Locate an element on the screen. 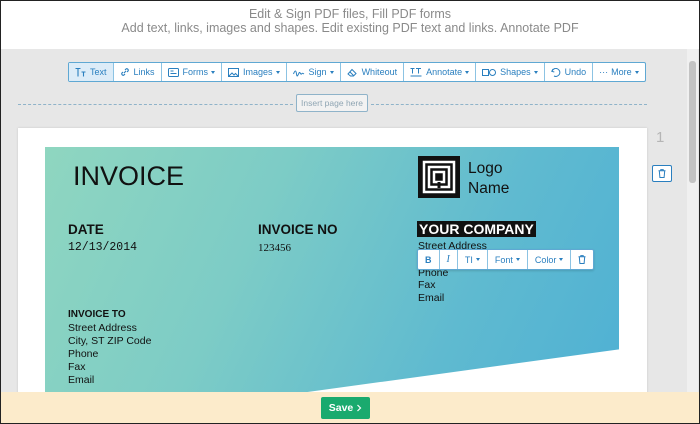  text-tool-label: Text is located at coordinates (98, 72).